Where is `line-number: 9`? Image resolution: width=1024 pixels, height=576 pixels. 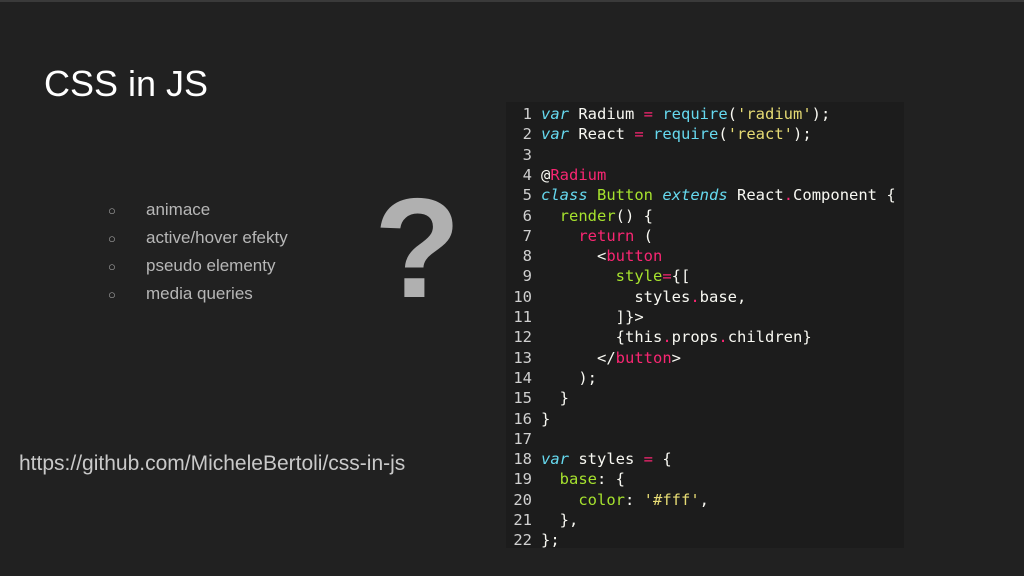
line-number: 9 is located at coordinates (527, 276).